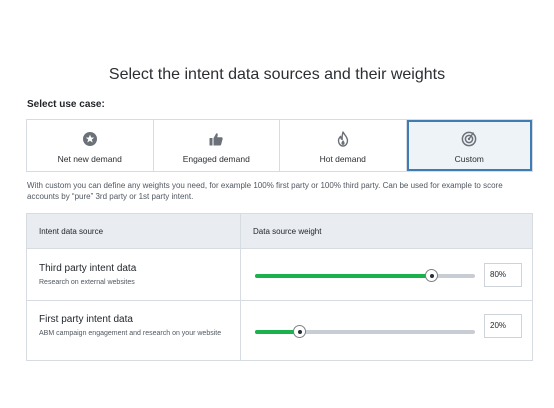  I want to click on weight-input: 20%, so click(503, 326).